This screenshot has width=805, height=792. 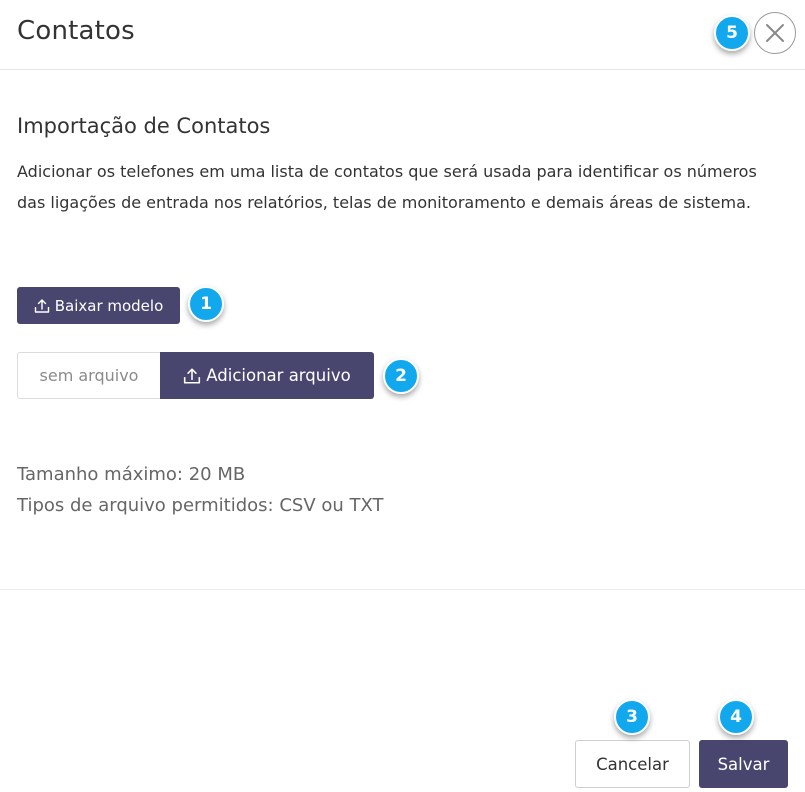 I want to click on step-badge-2: 2, so click(x=401, y=376).